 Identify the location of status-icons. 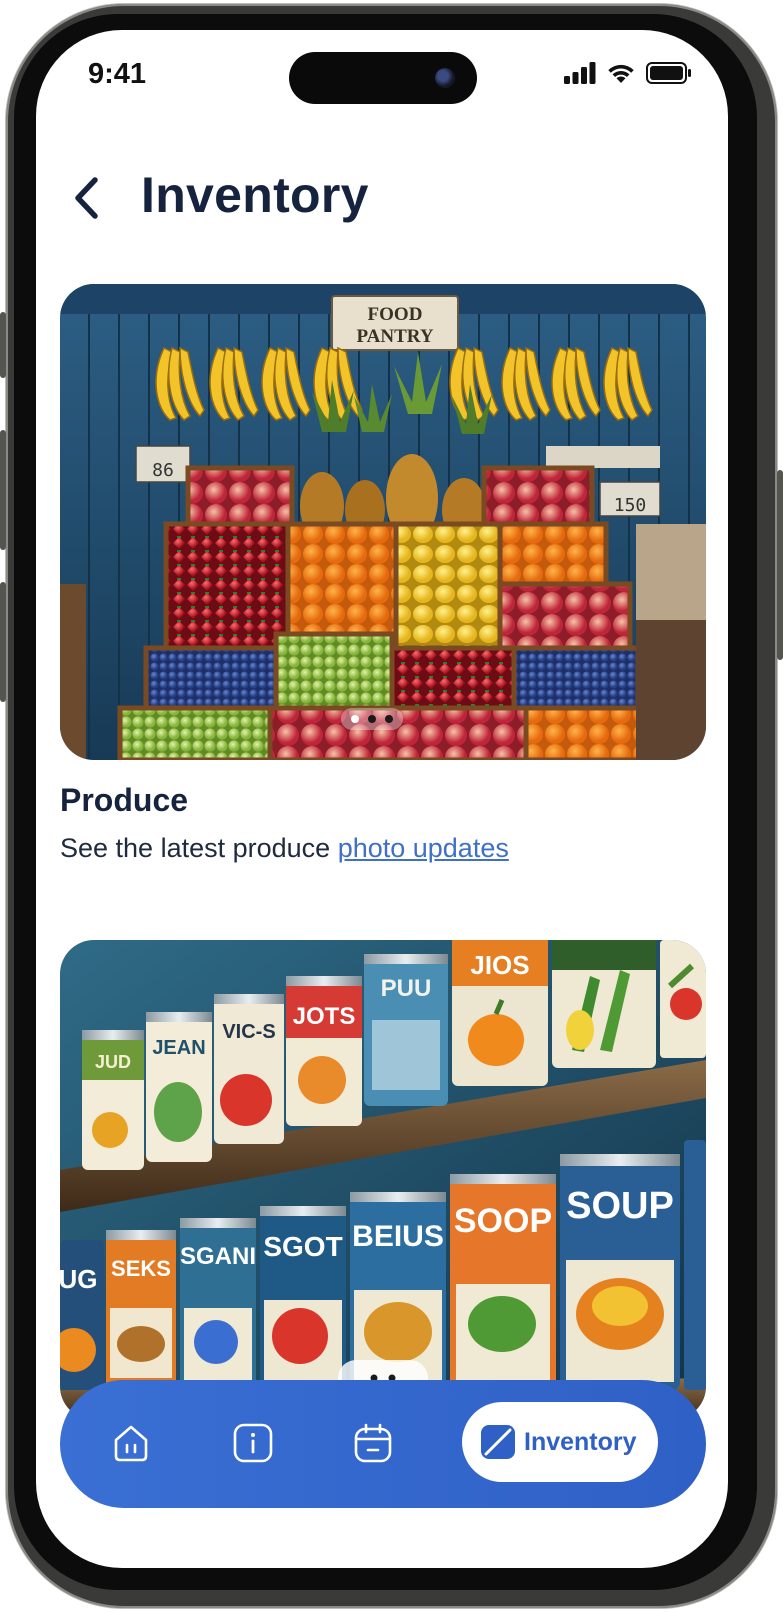
(628, 73).